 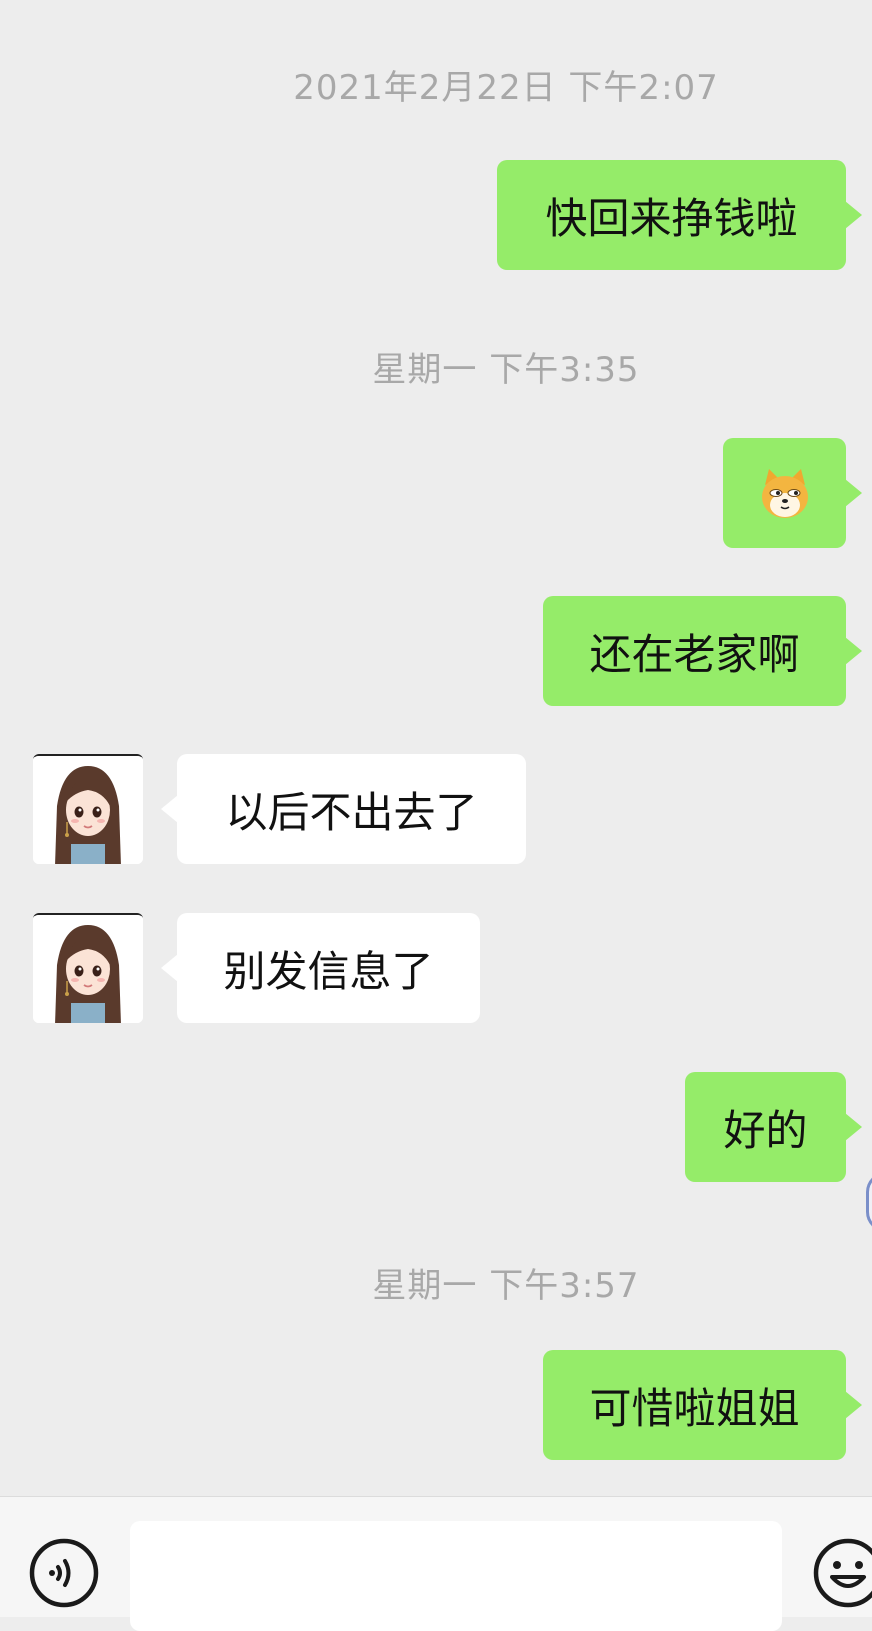 What do you see at coordinates (506, 1286) in the screenshot?
I see `timestamp: 星期一 下午3:57` at bounding box center [506, 1286].